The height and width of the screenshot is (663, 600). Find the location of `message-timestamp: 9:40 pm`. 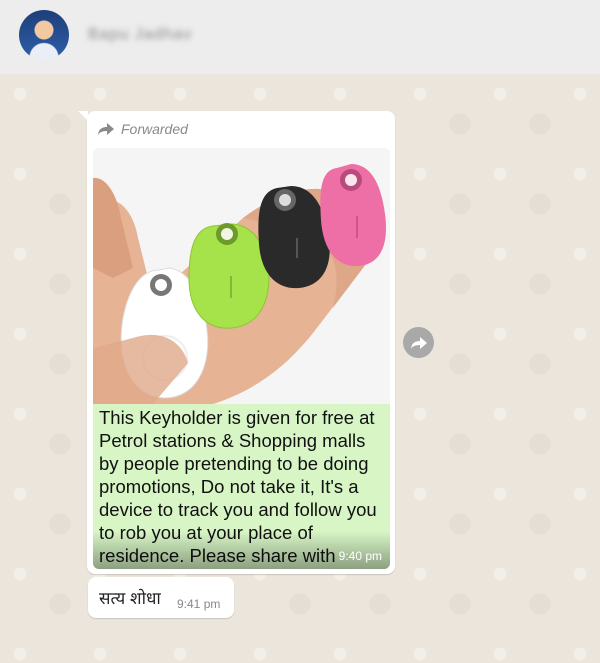

message-timestamp: 9:40 pm is located at coordinates (360, 556).